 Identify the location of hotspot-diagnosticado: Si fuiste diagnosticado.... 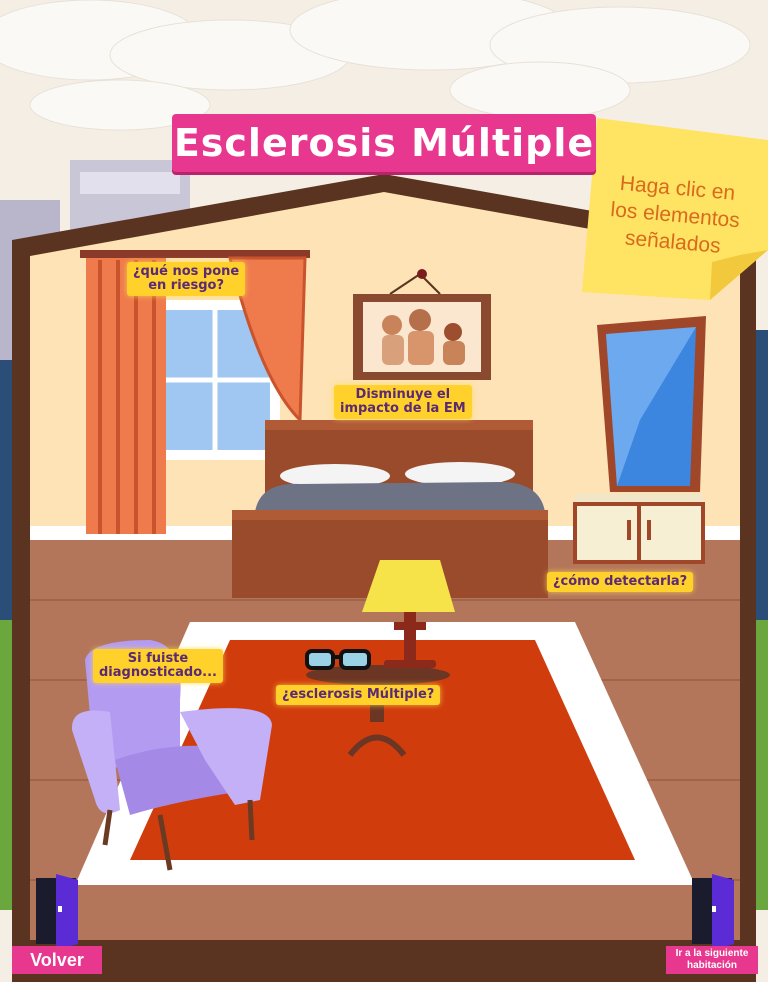
(158, 666).